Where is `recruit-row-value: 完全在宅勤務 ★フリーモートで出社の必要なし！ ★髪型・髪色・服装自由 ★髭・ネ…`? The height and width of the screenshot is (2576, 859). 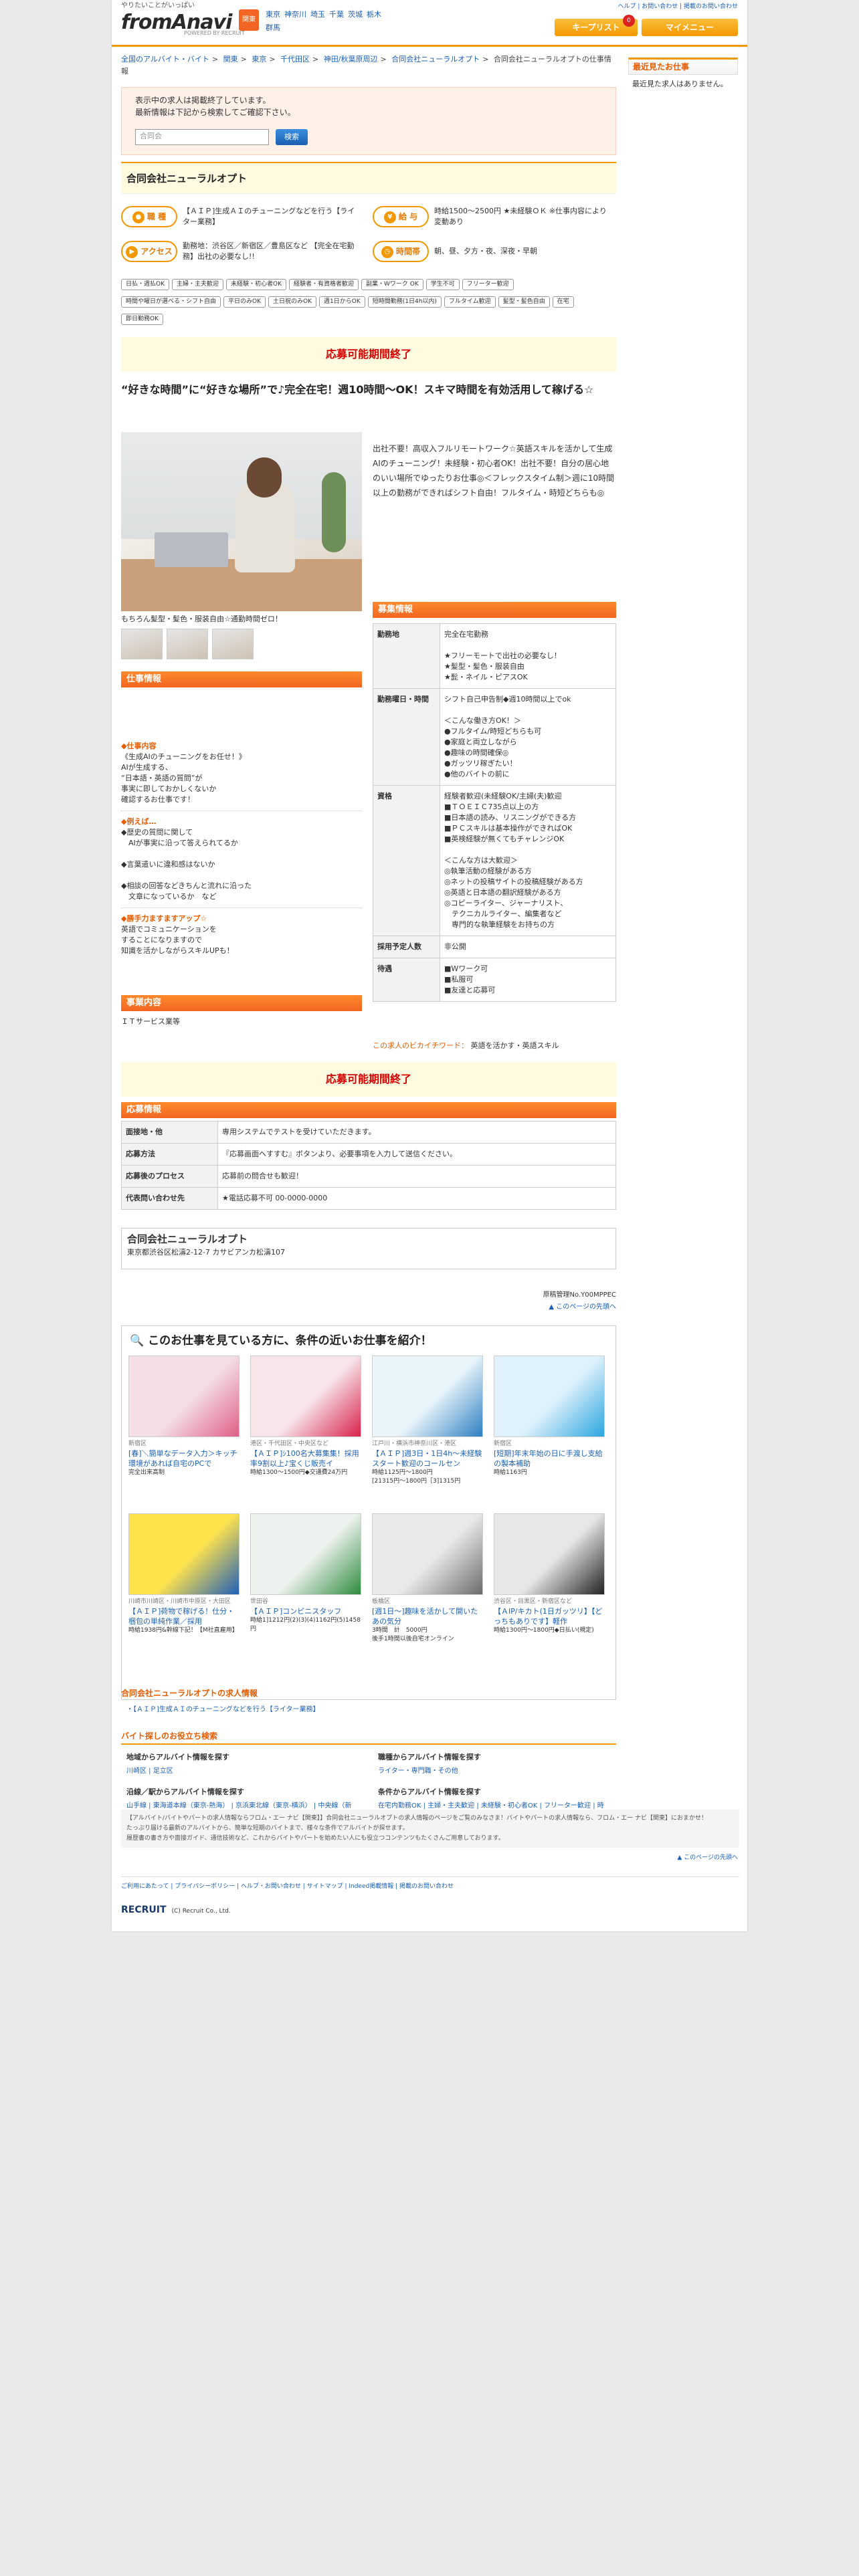
recruit-row-value: 完全在宅勤務 ★フリーモートで出社の必要なし！ ★髪型・髪色・服装自由 ★髭・ネ… is located at coordinates (528, 656).